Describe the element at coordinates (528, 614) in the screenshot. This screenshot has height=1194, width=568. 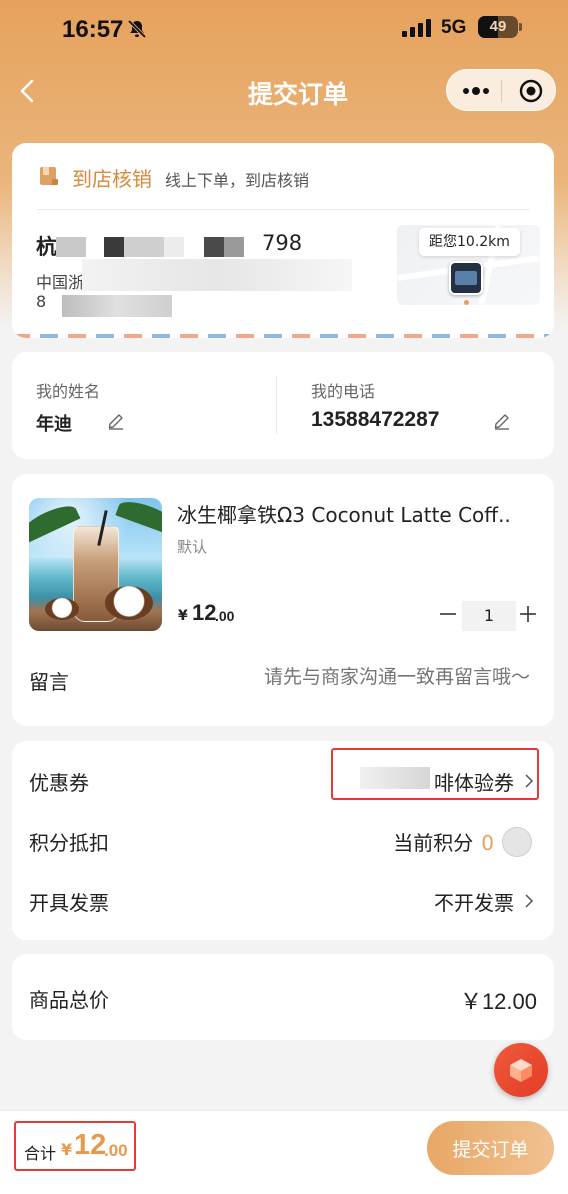
I see `plus-icon` at that location.